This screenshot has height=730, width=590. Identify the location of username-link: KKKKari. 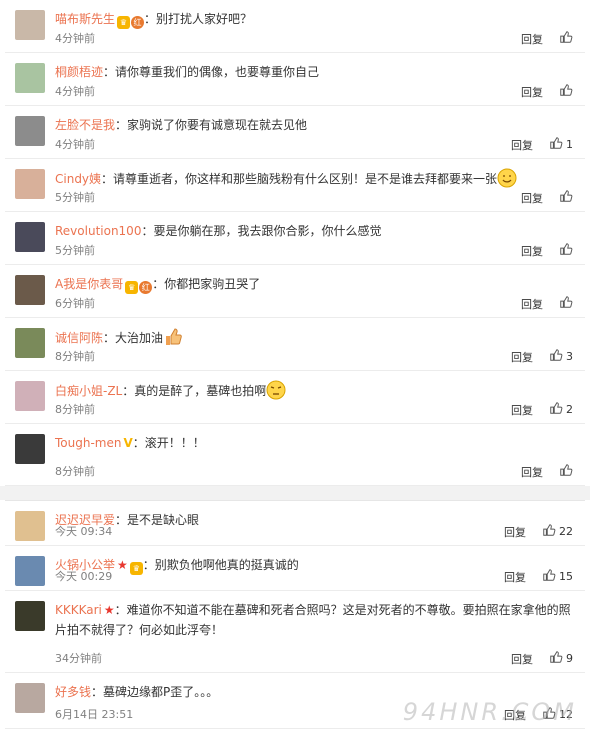
(78, 610).